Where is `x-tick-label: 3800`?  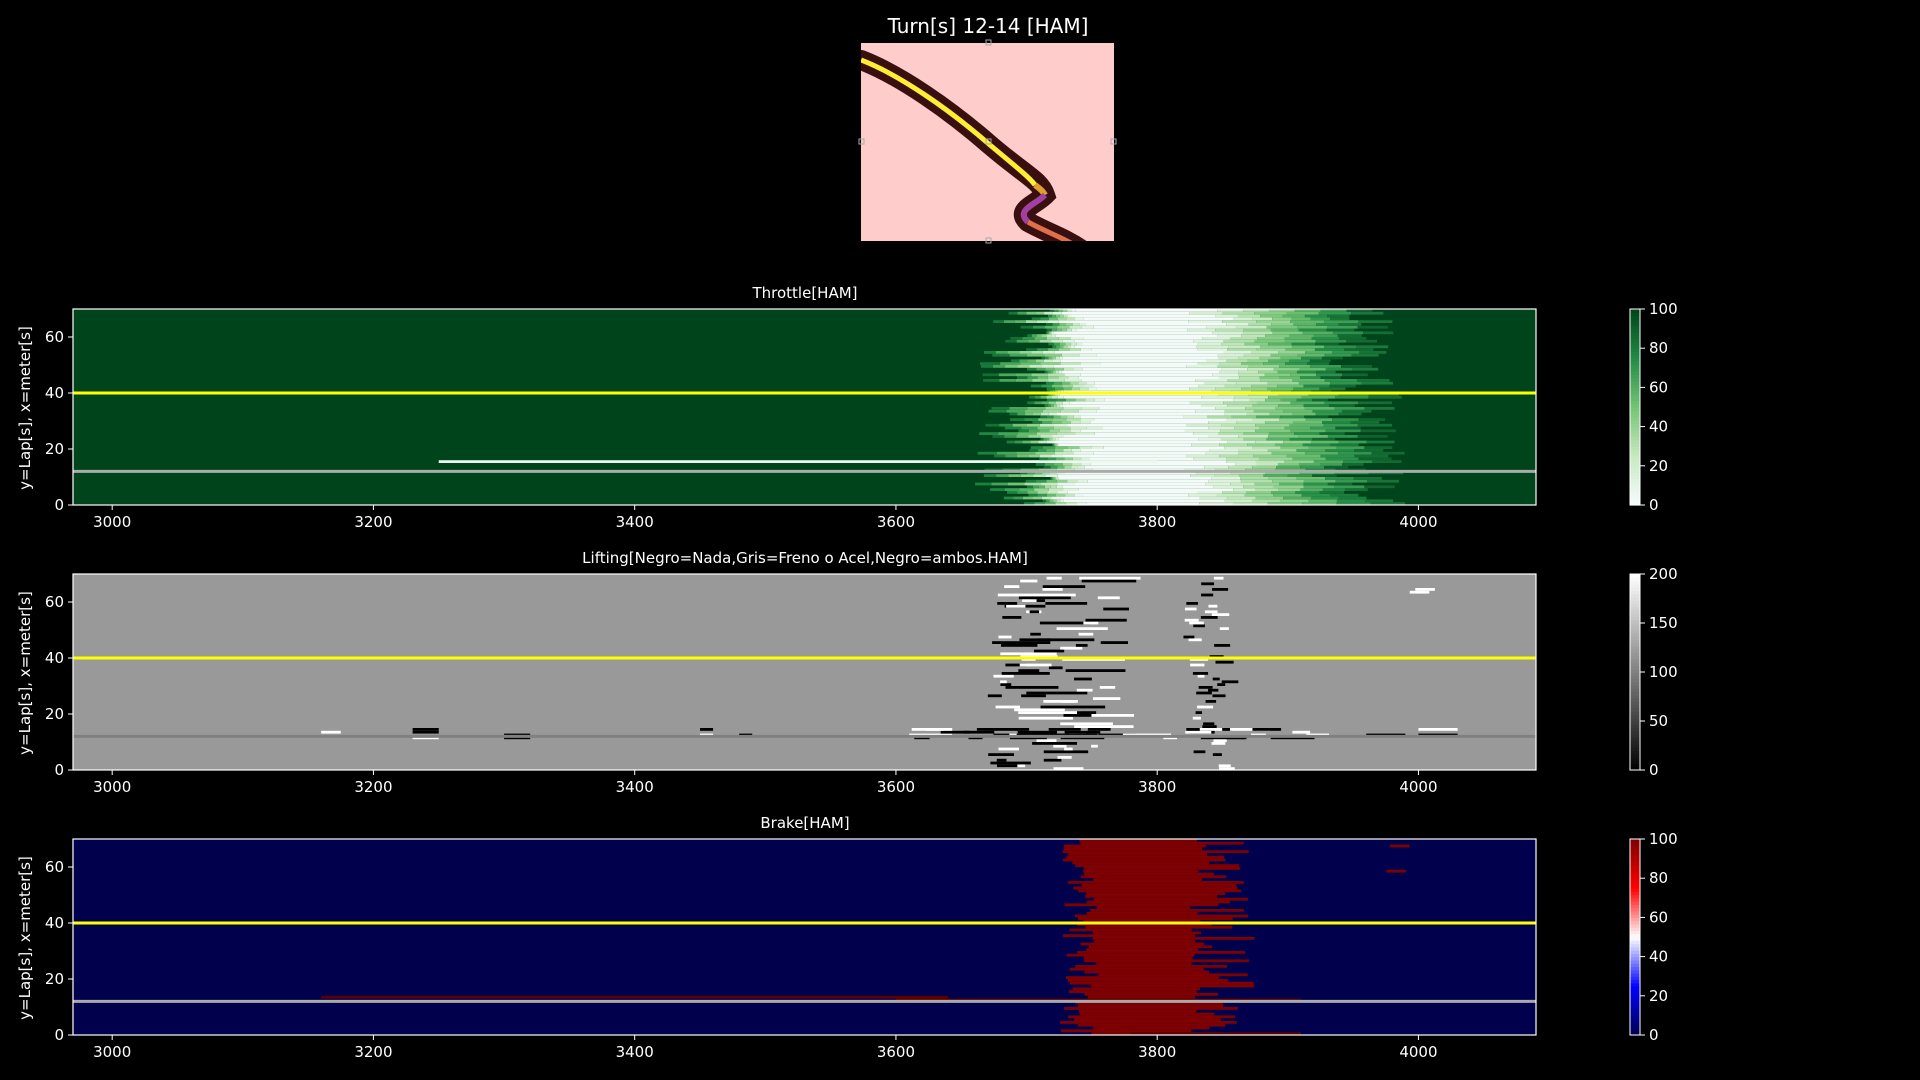 x-tick-label: 3800 is located at coordinates (1157, 522).